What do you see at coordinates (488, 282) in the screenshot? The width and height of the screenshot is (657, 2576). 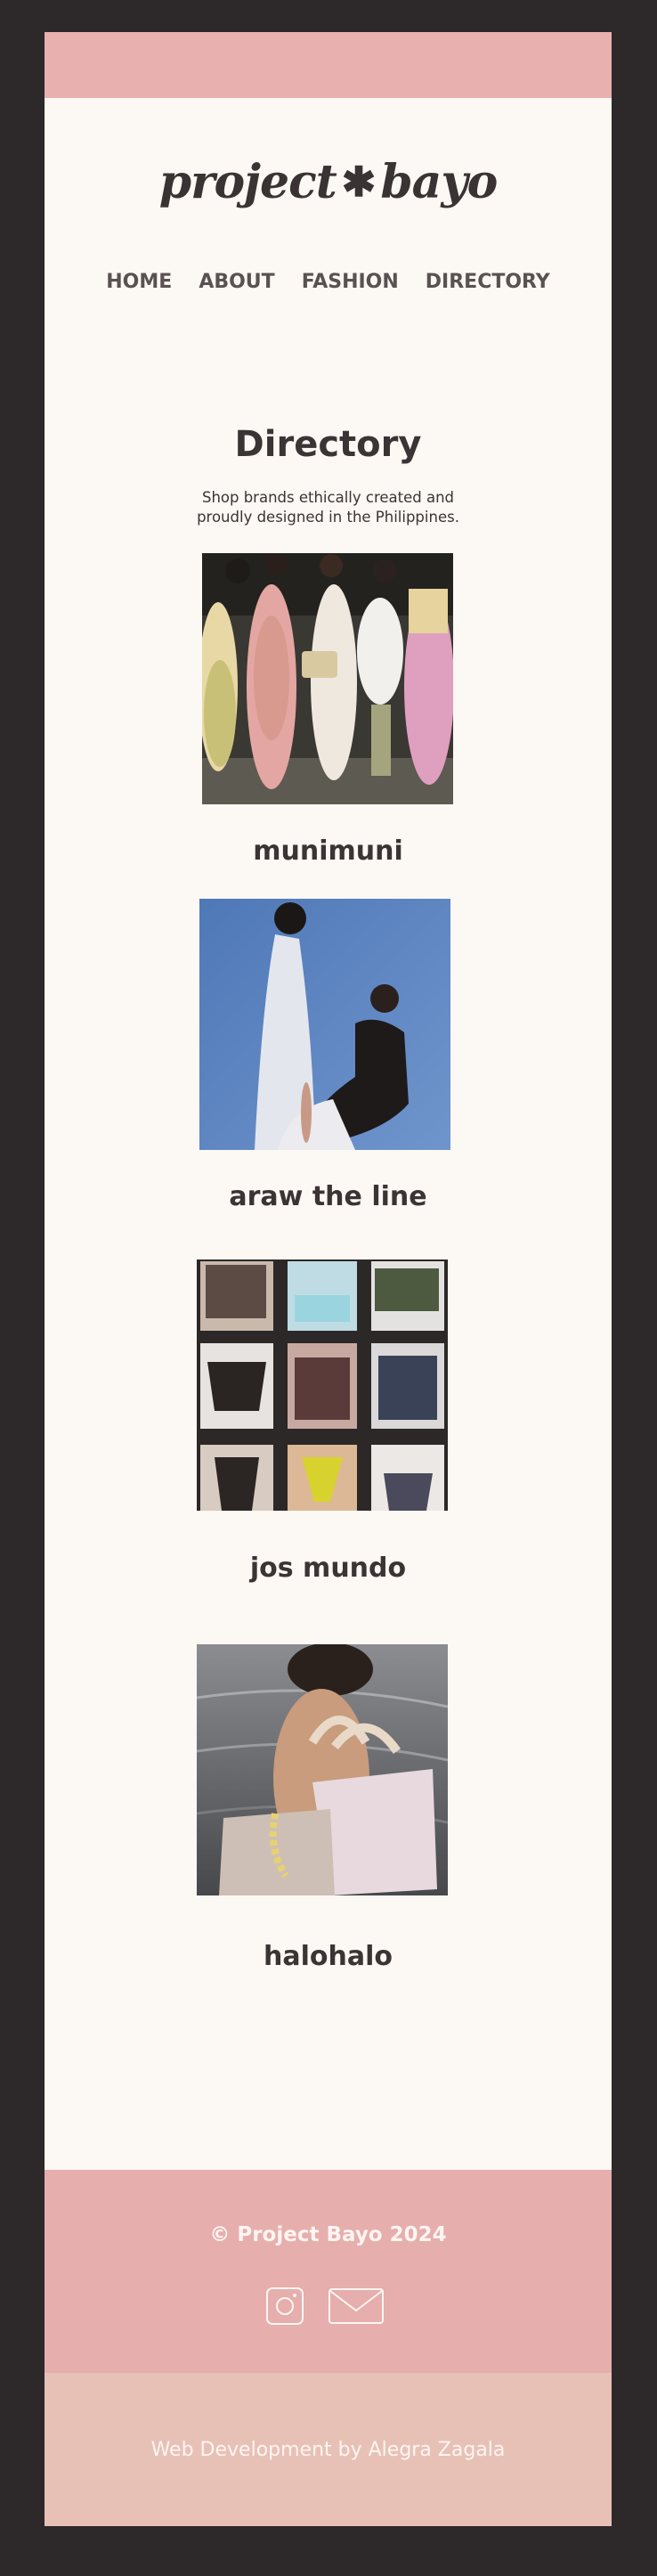 I see `nav-directory-link: DIRECTORY` at bounding box center [488, 282].